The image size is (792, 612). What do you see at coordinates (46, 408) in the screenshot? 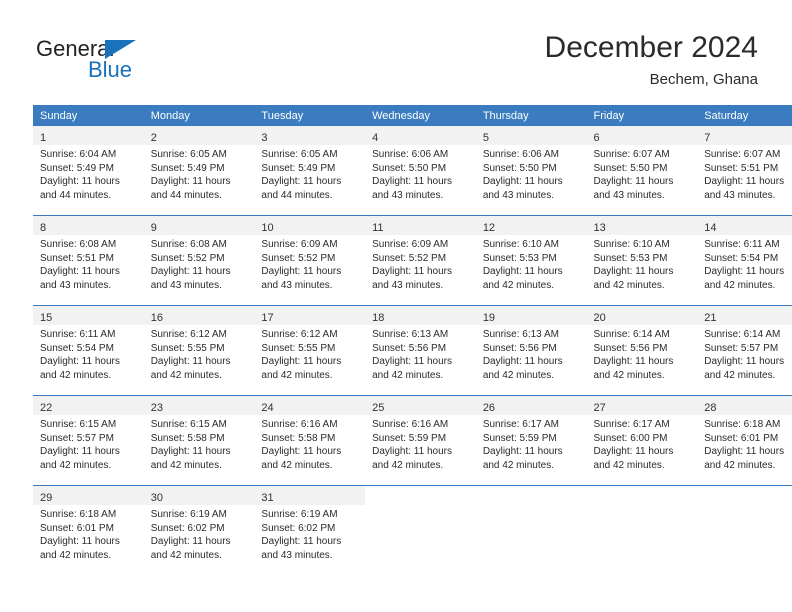
I see `day-number: 22` at bounding box center [46, 408].